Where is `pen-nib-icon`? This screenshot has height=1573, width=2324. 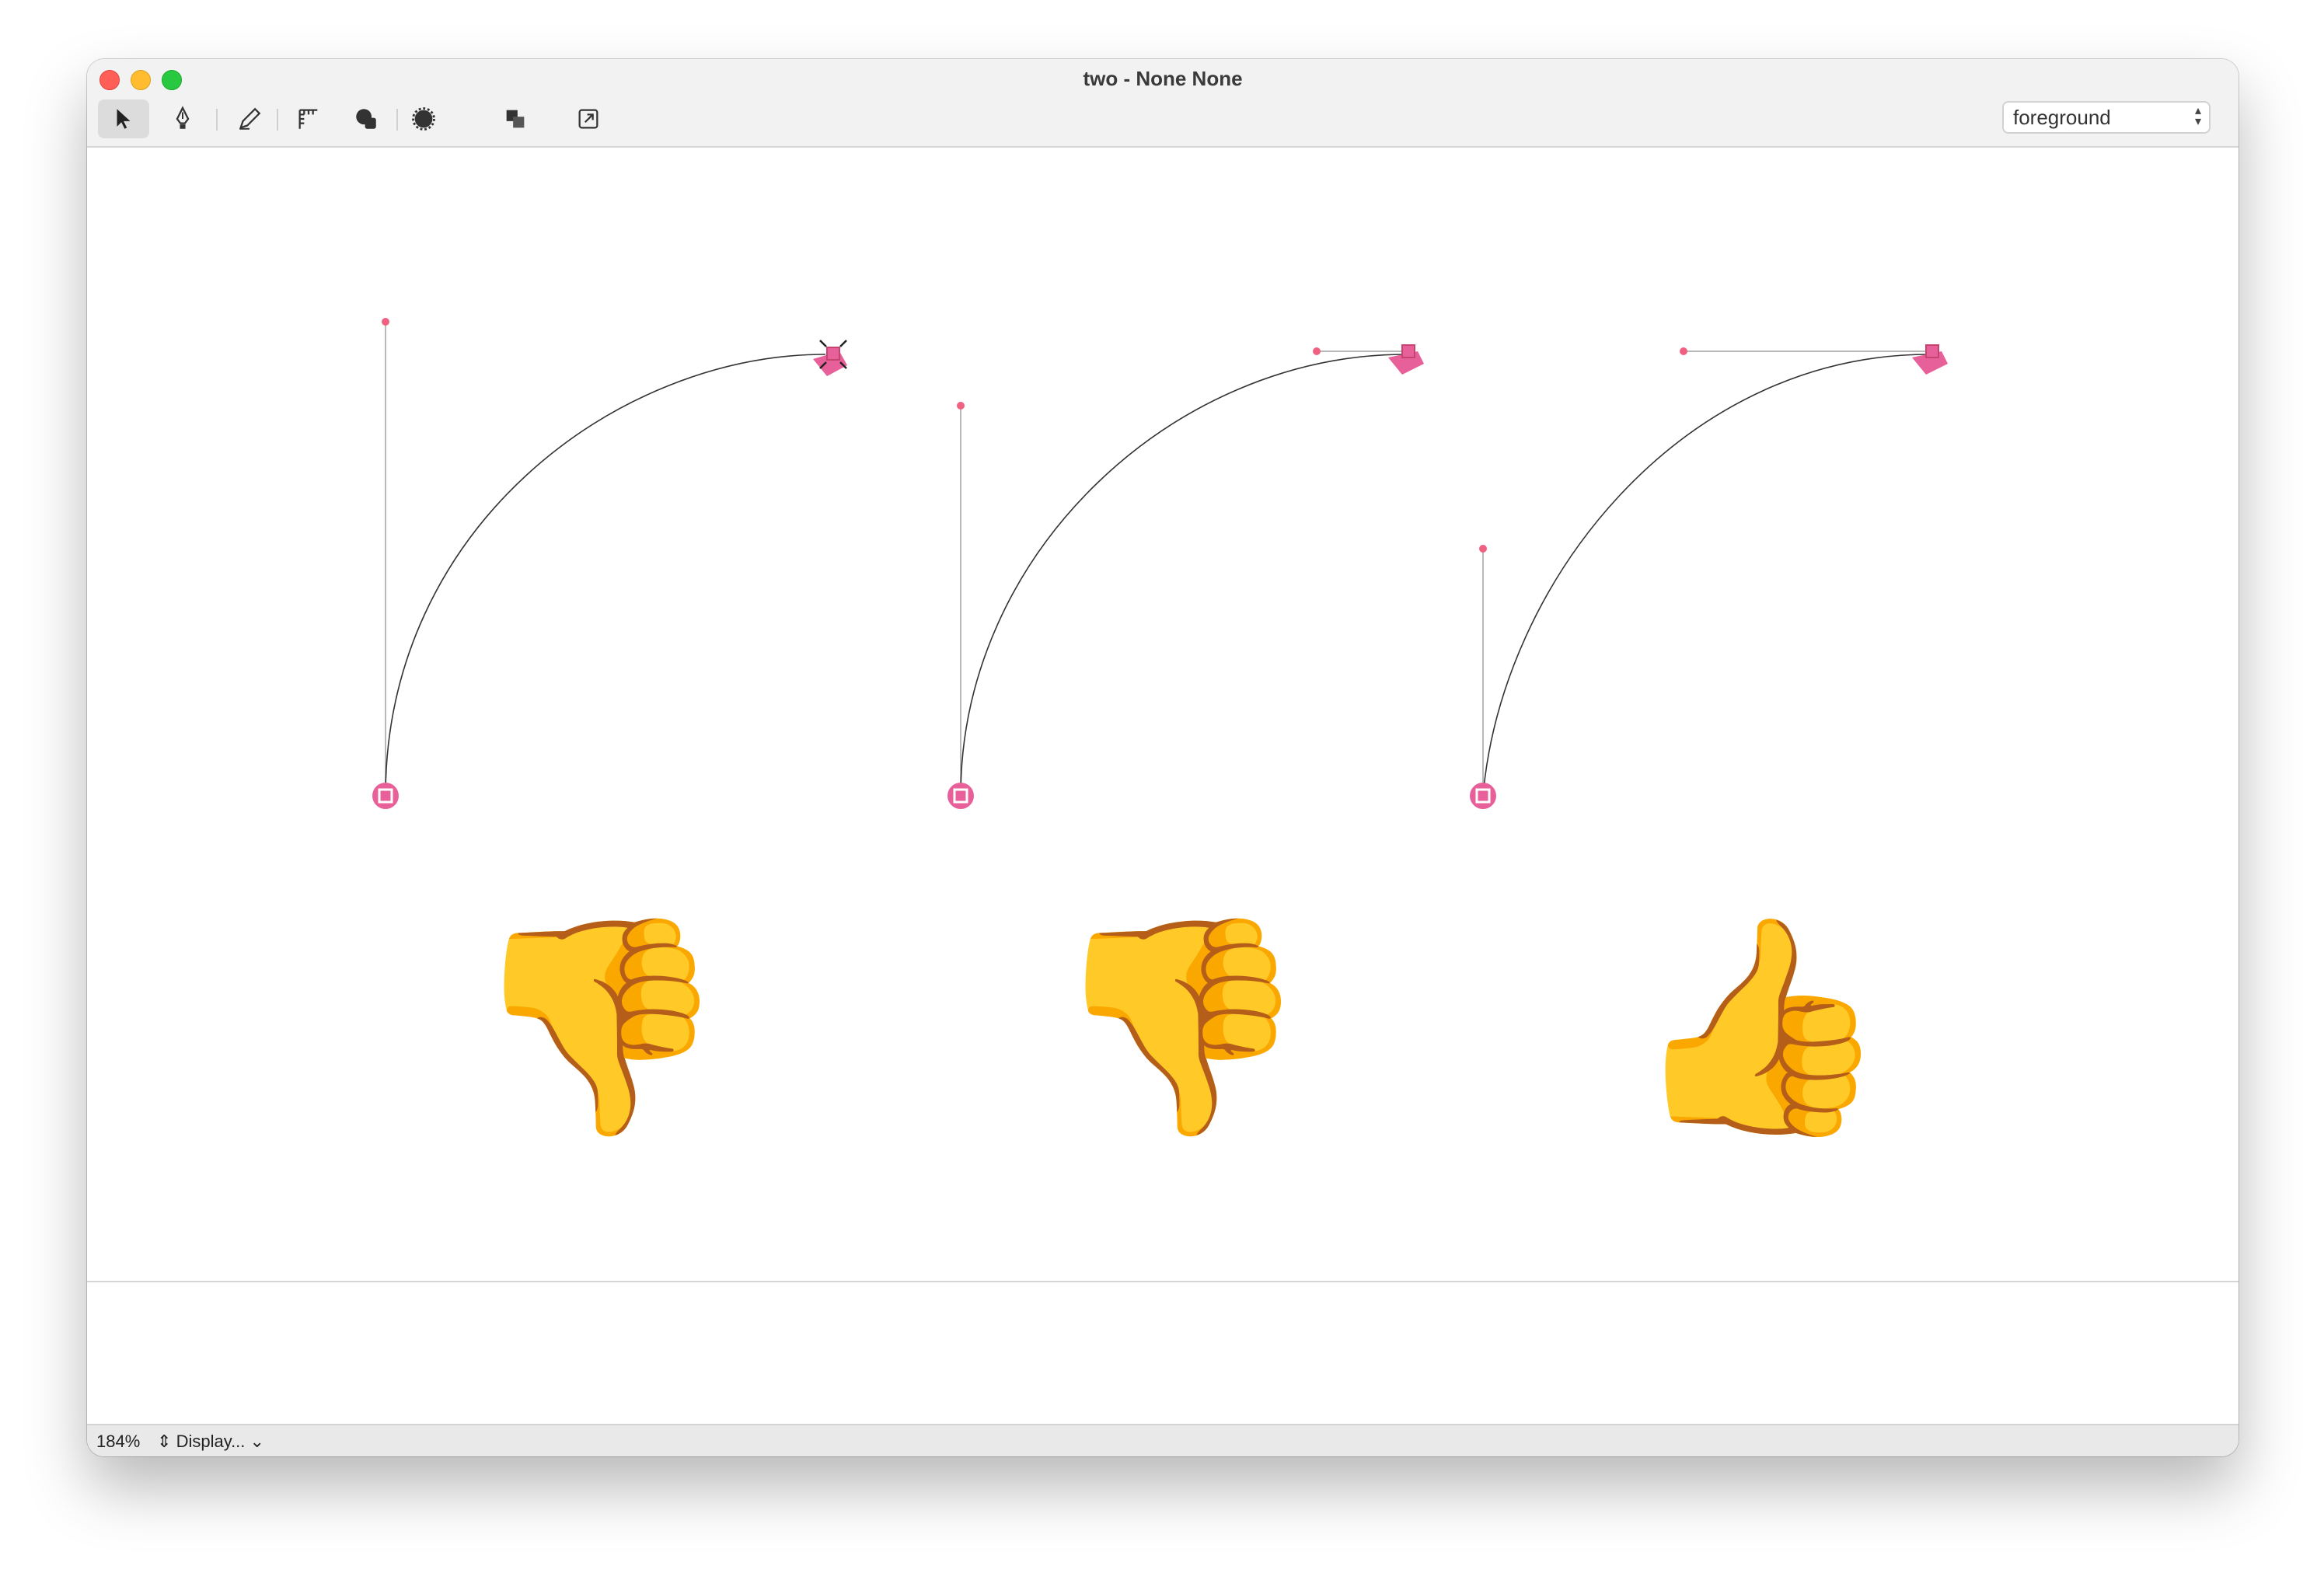
pen-nib-icon is located at coordinates (183, 117).